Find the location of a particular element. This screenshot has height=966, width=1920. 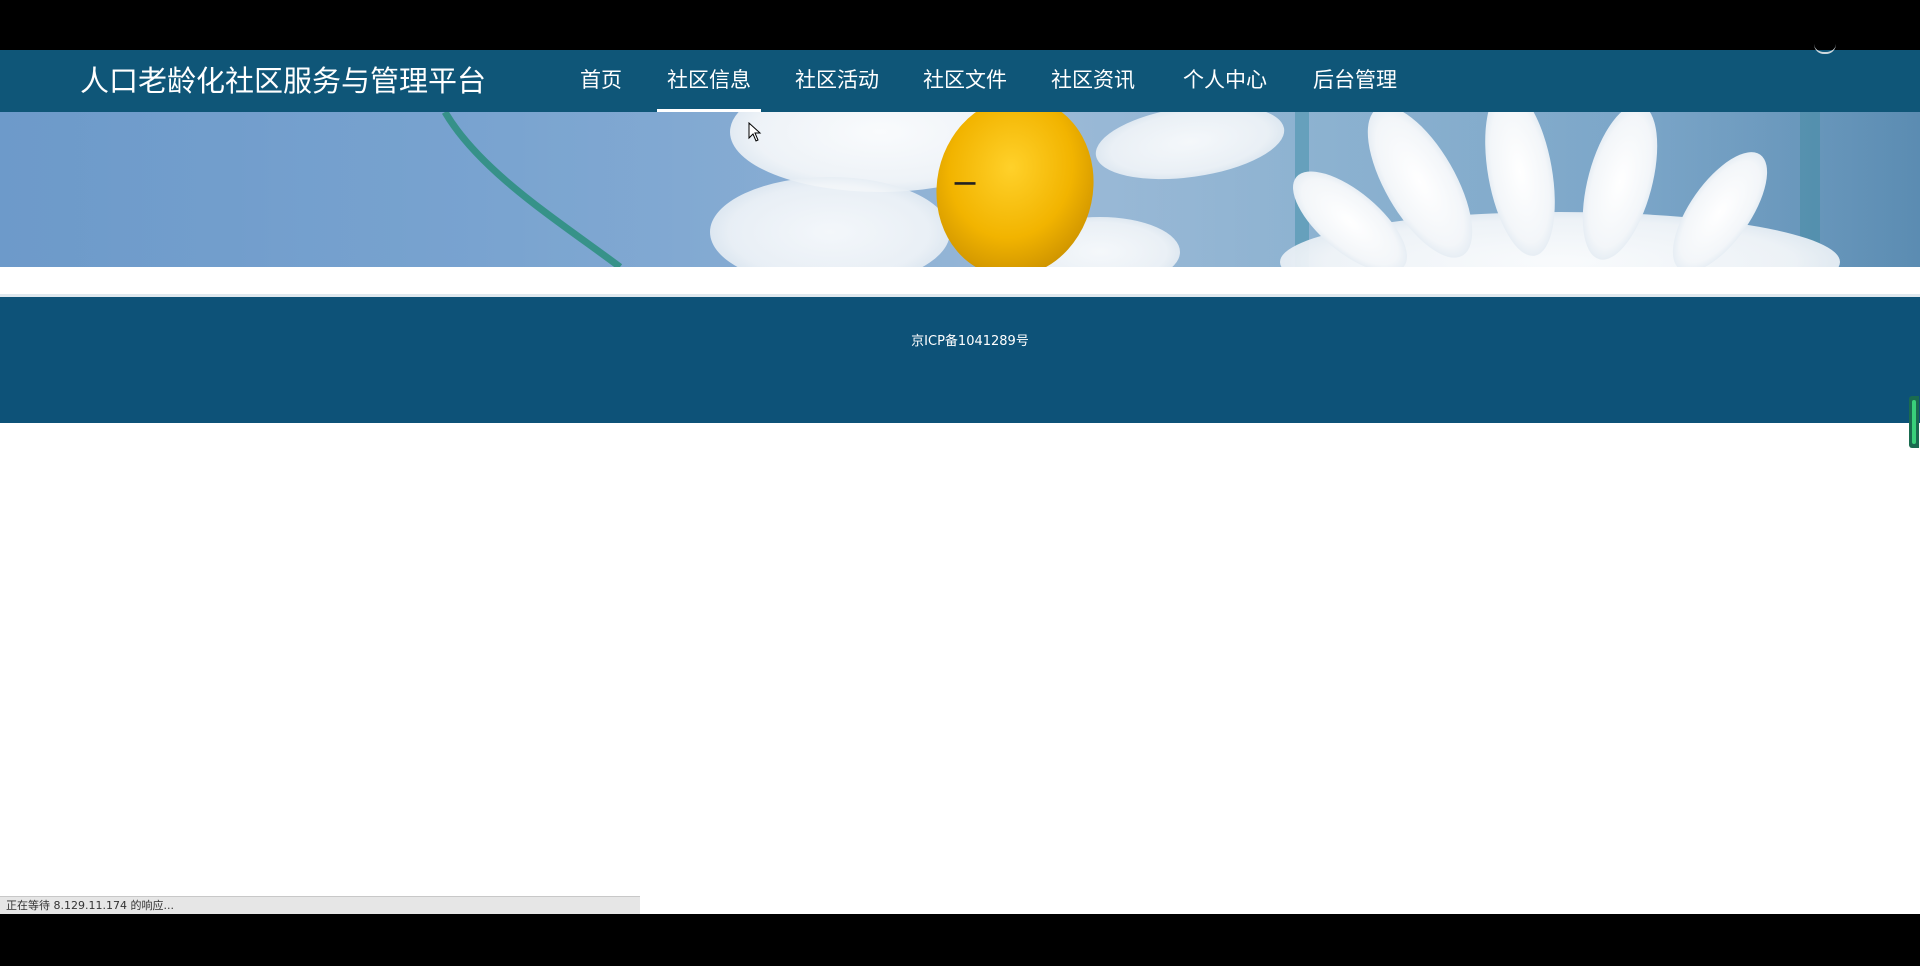

page-footer: 京ICP备1041289号 is located at coordinates (960, 358).